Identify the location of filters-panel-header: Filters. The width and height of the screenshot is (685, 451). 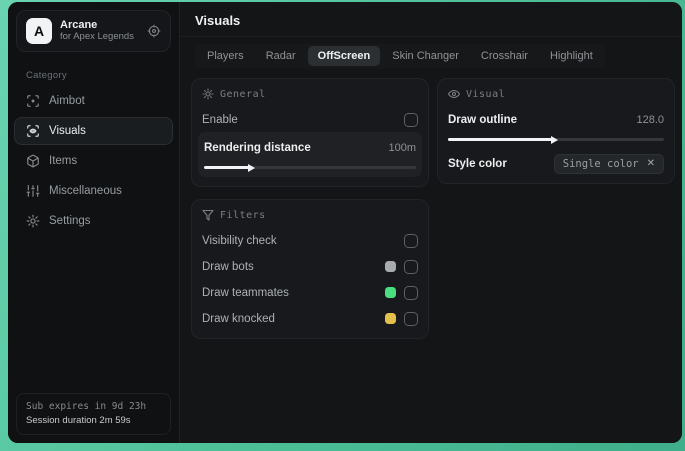
(310, 215).